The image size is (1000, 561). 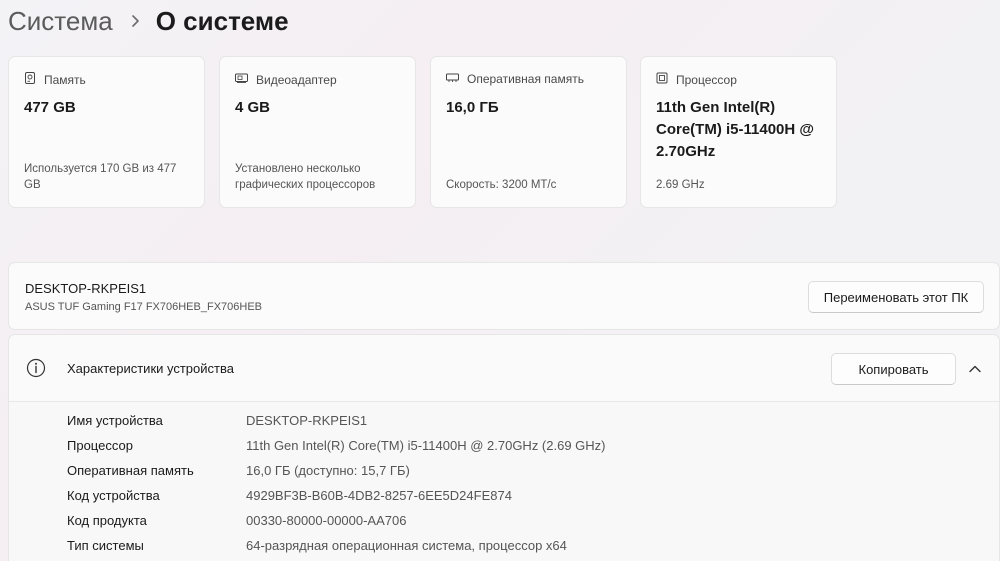 What do you see at coordinates (130, 470) in the screenshot?
I see `spec-label: Оперативная память` at bounding box center [130, 470].